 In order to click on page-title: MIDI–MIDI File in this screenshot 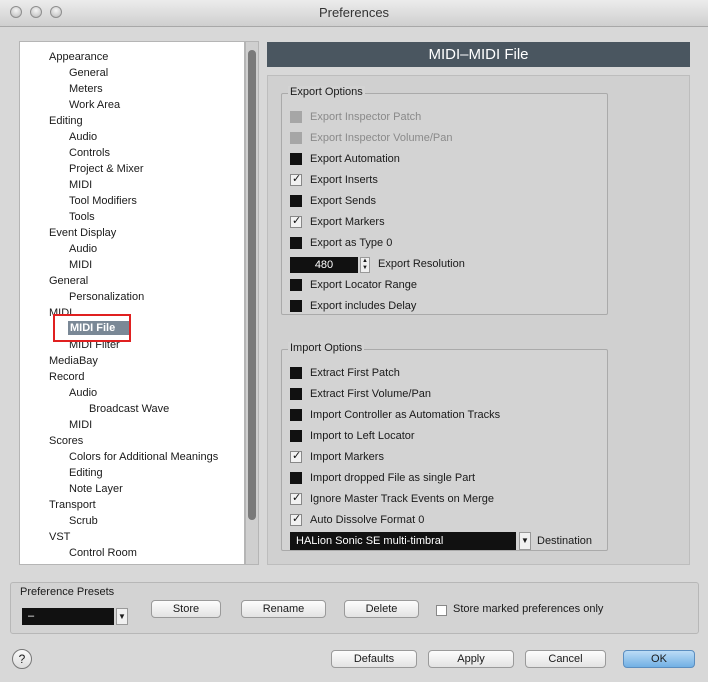, I will do `click(478, 54)`.